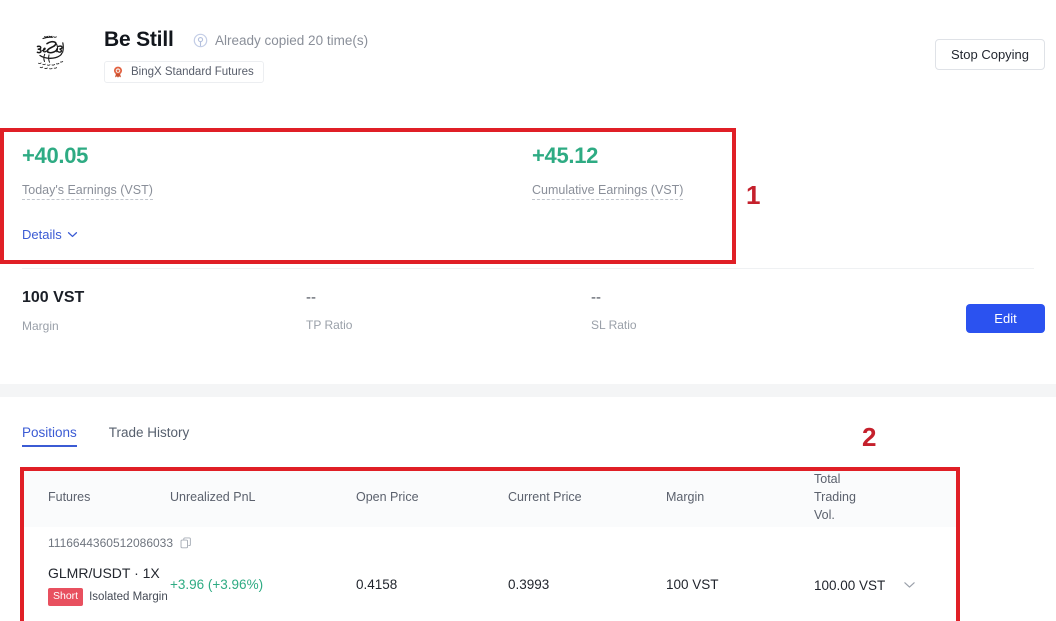 The height and width of the screenshot is (621, 1056). I want to click on trader-name: Be Still, so click(139, 39).